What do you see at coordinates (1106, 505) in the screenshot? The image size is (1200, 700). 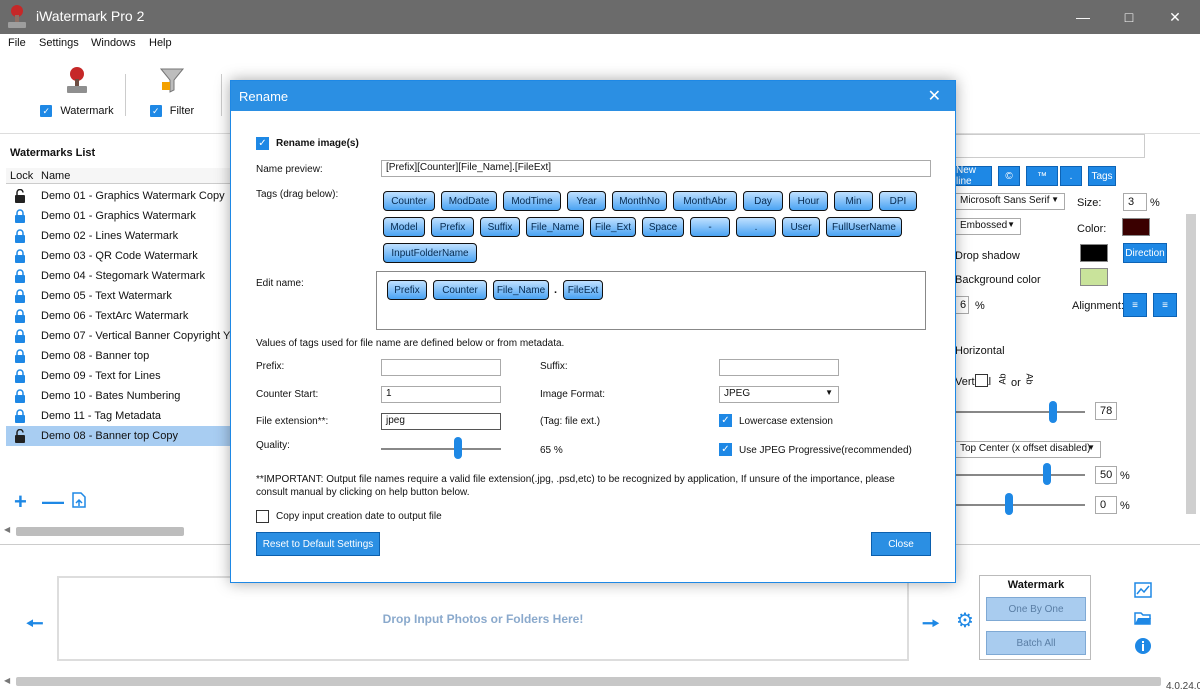 I see `y-offset-input: 0` at bounding box center [1106, 505].